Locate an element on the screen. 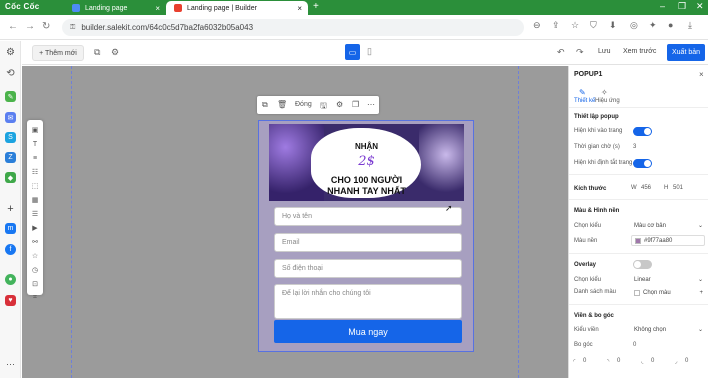  delay-input: 3 is located at coordinates (634, 147).